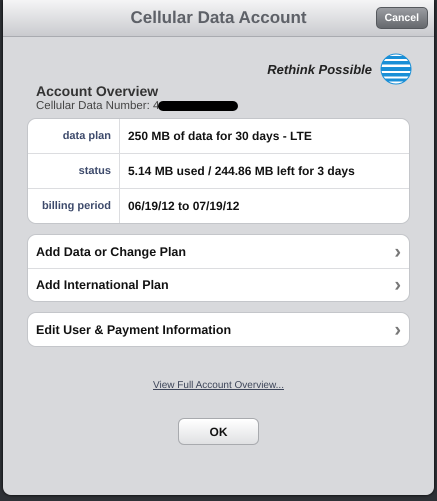 This screenshot has width=437, height=501. Describe the element at coordinates (402, 18) in the screenshot. I see `cancel-button: Cancel` at that location.